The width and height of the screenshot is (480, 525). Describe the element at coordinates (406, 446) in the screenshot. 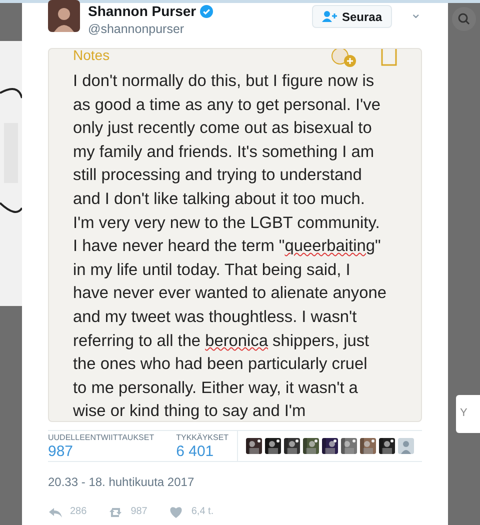

I see `default-avatar-icon` at that location.